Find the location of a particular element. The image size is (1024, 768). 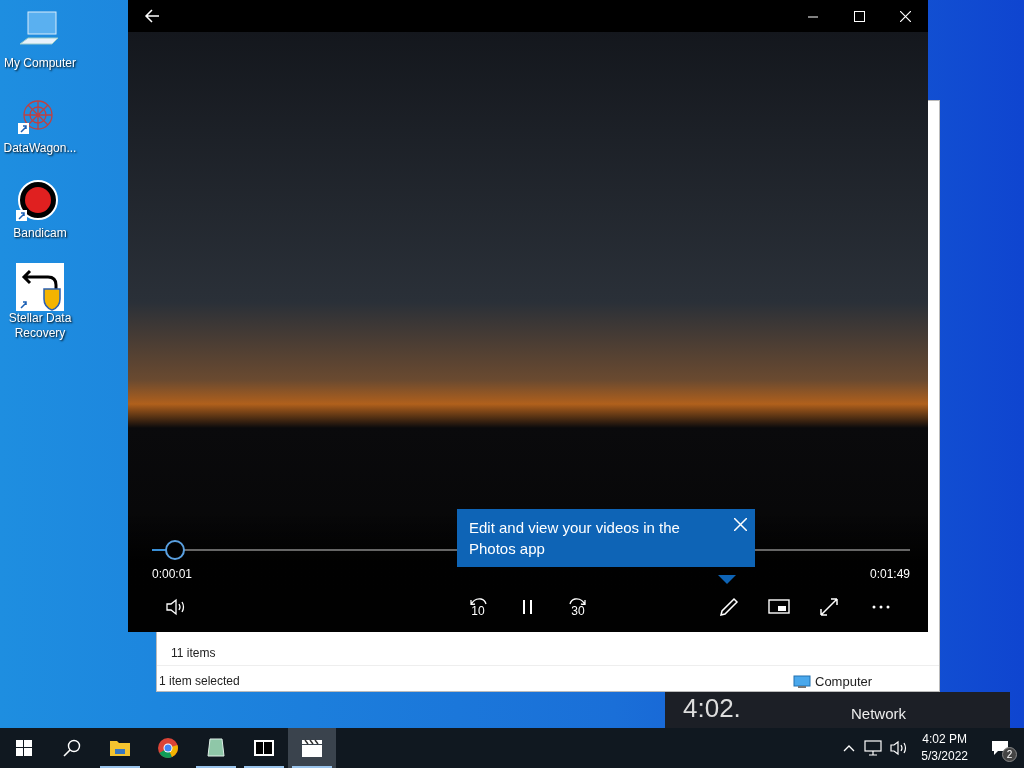

location-label: Computer is located at coordinates (844, 682).